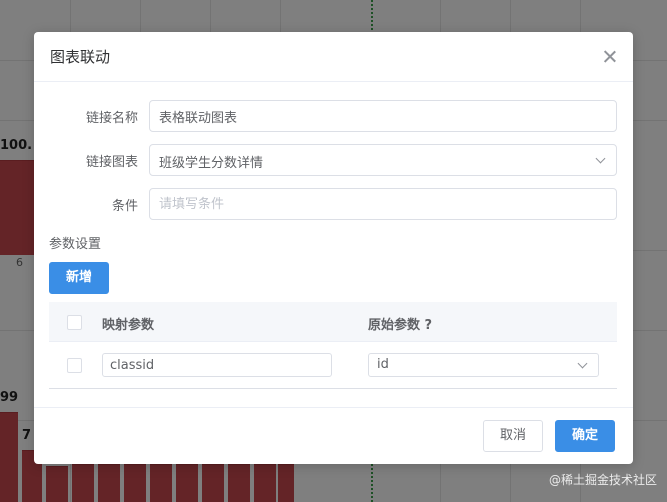  I want to click on link-chart-label: 链接图表, so click(111, 162).